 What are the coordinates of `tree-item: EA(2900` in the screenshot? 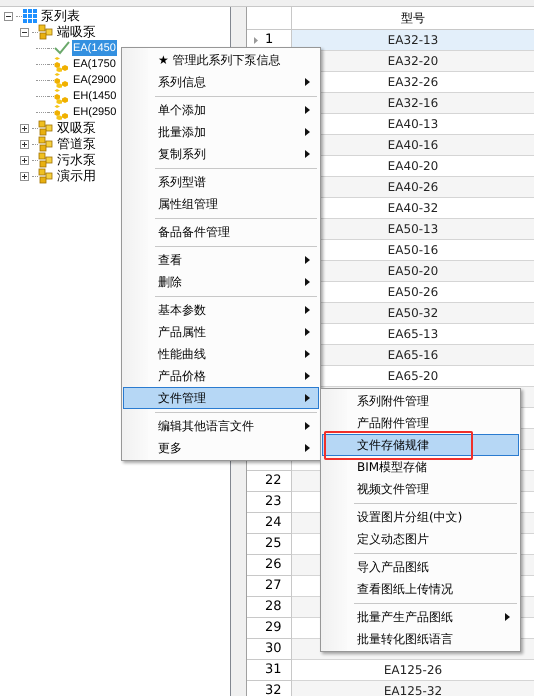 It's located at (94, 80).